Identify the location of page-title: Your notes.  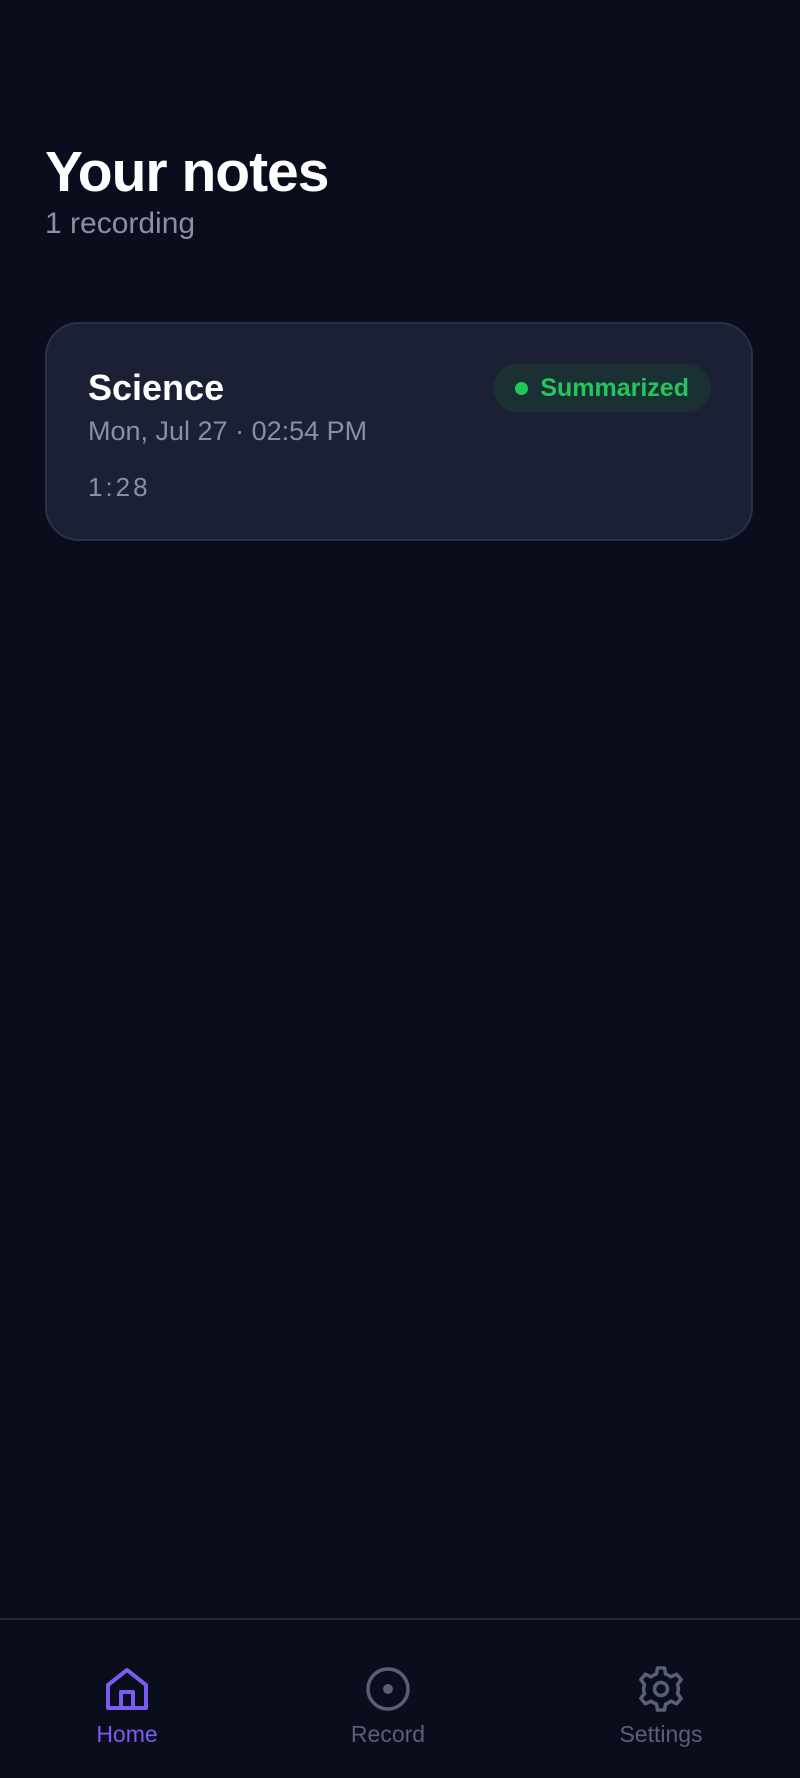
(187, 172).